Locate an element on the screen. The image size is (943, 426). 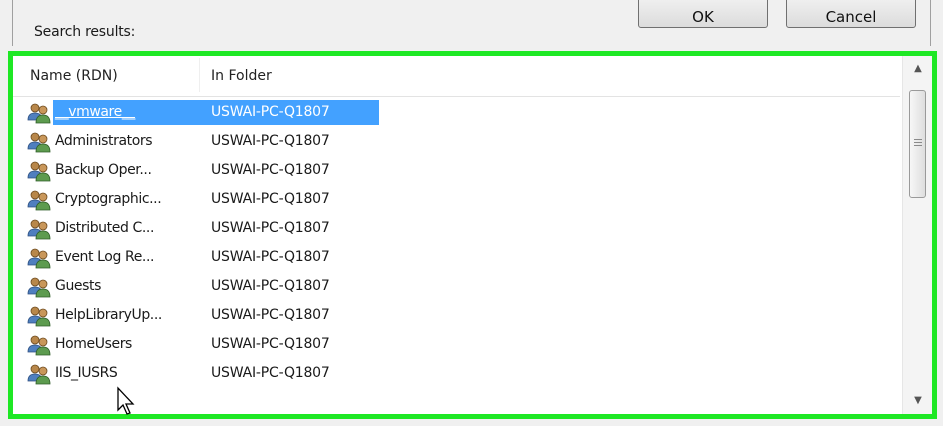
dialog-top-area: Search results: OK Cancel is located at coordinates (471, 26).